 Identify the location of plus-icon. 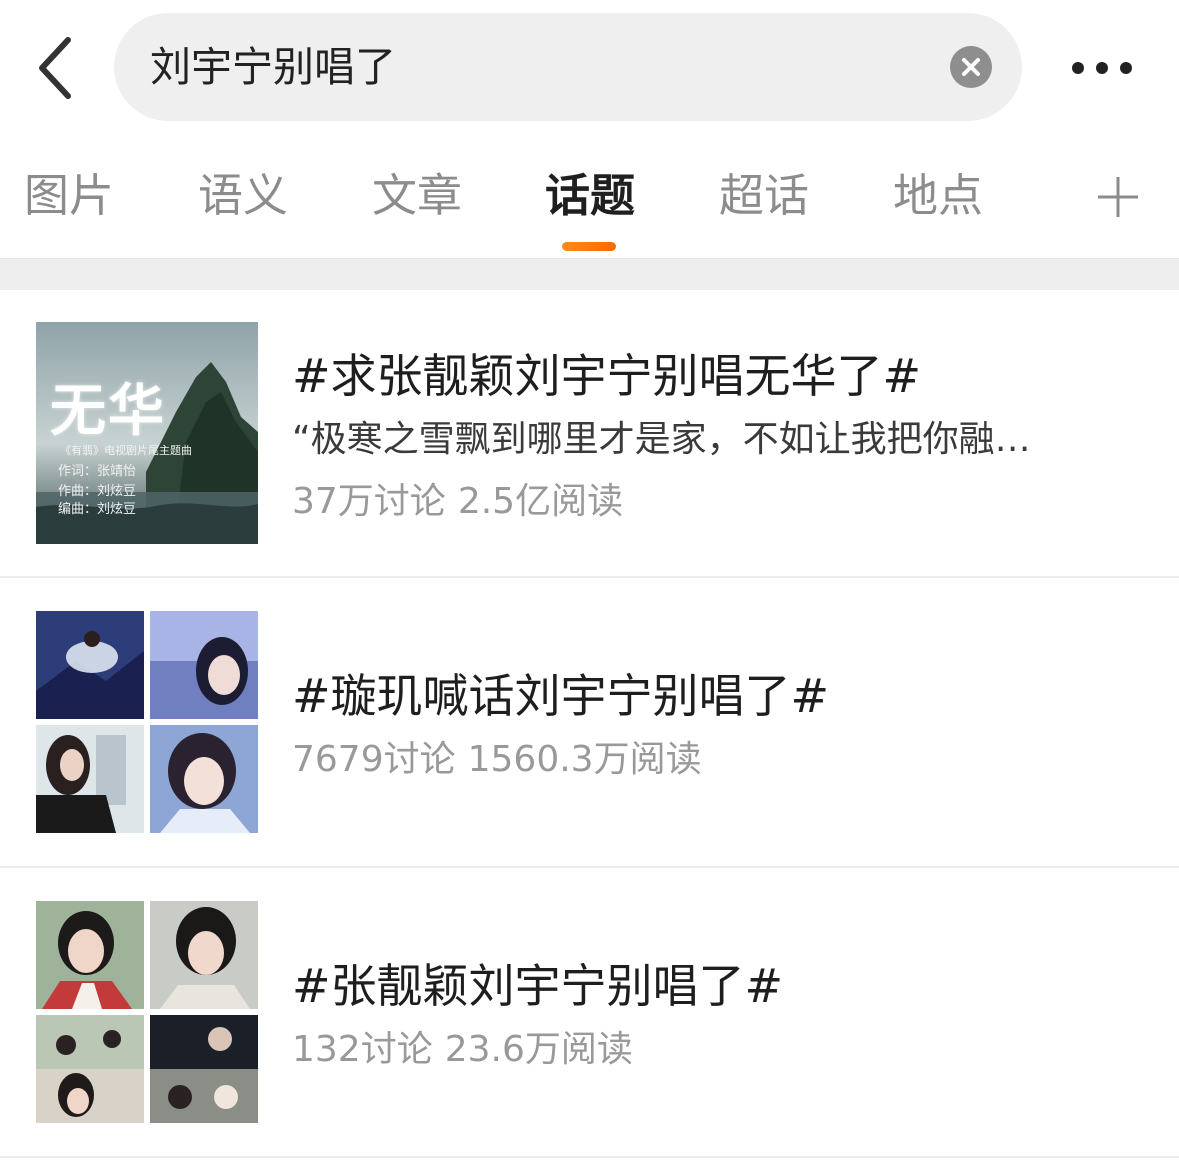
(1118, 197).